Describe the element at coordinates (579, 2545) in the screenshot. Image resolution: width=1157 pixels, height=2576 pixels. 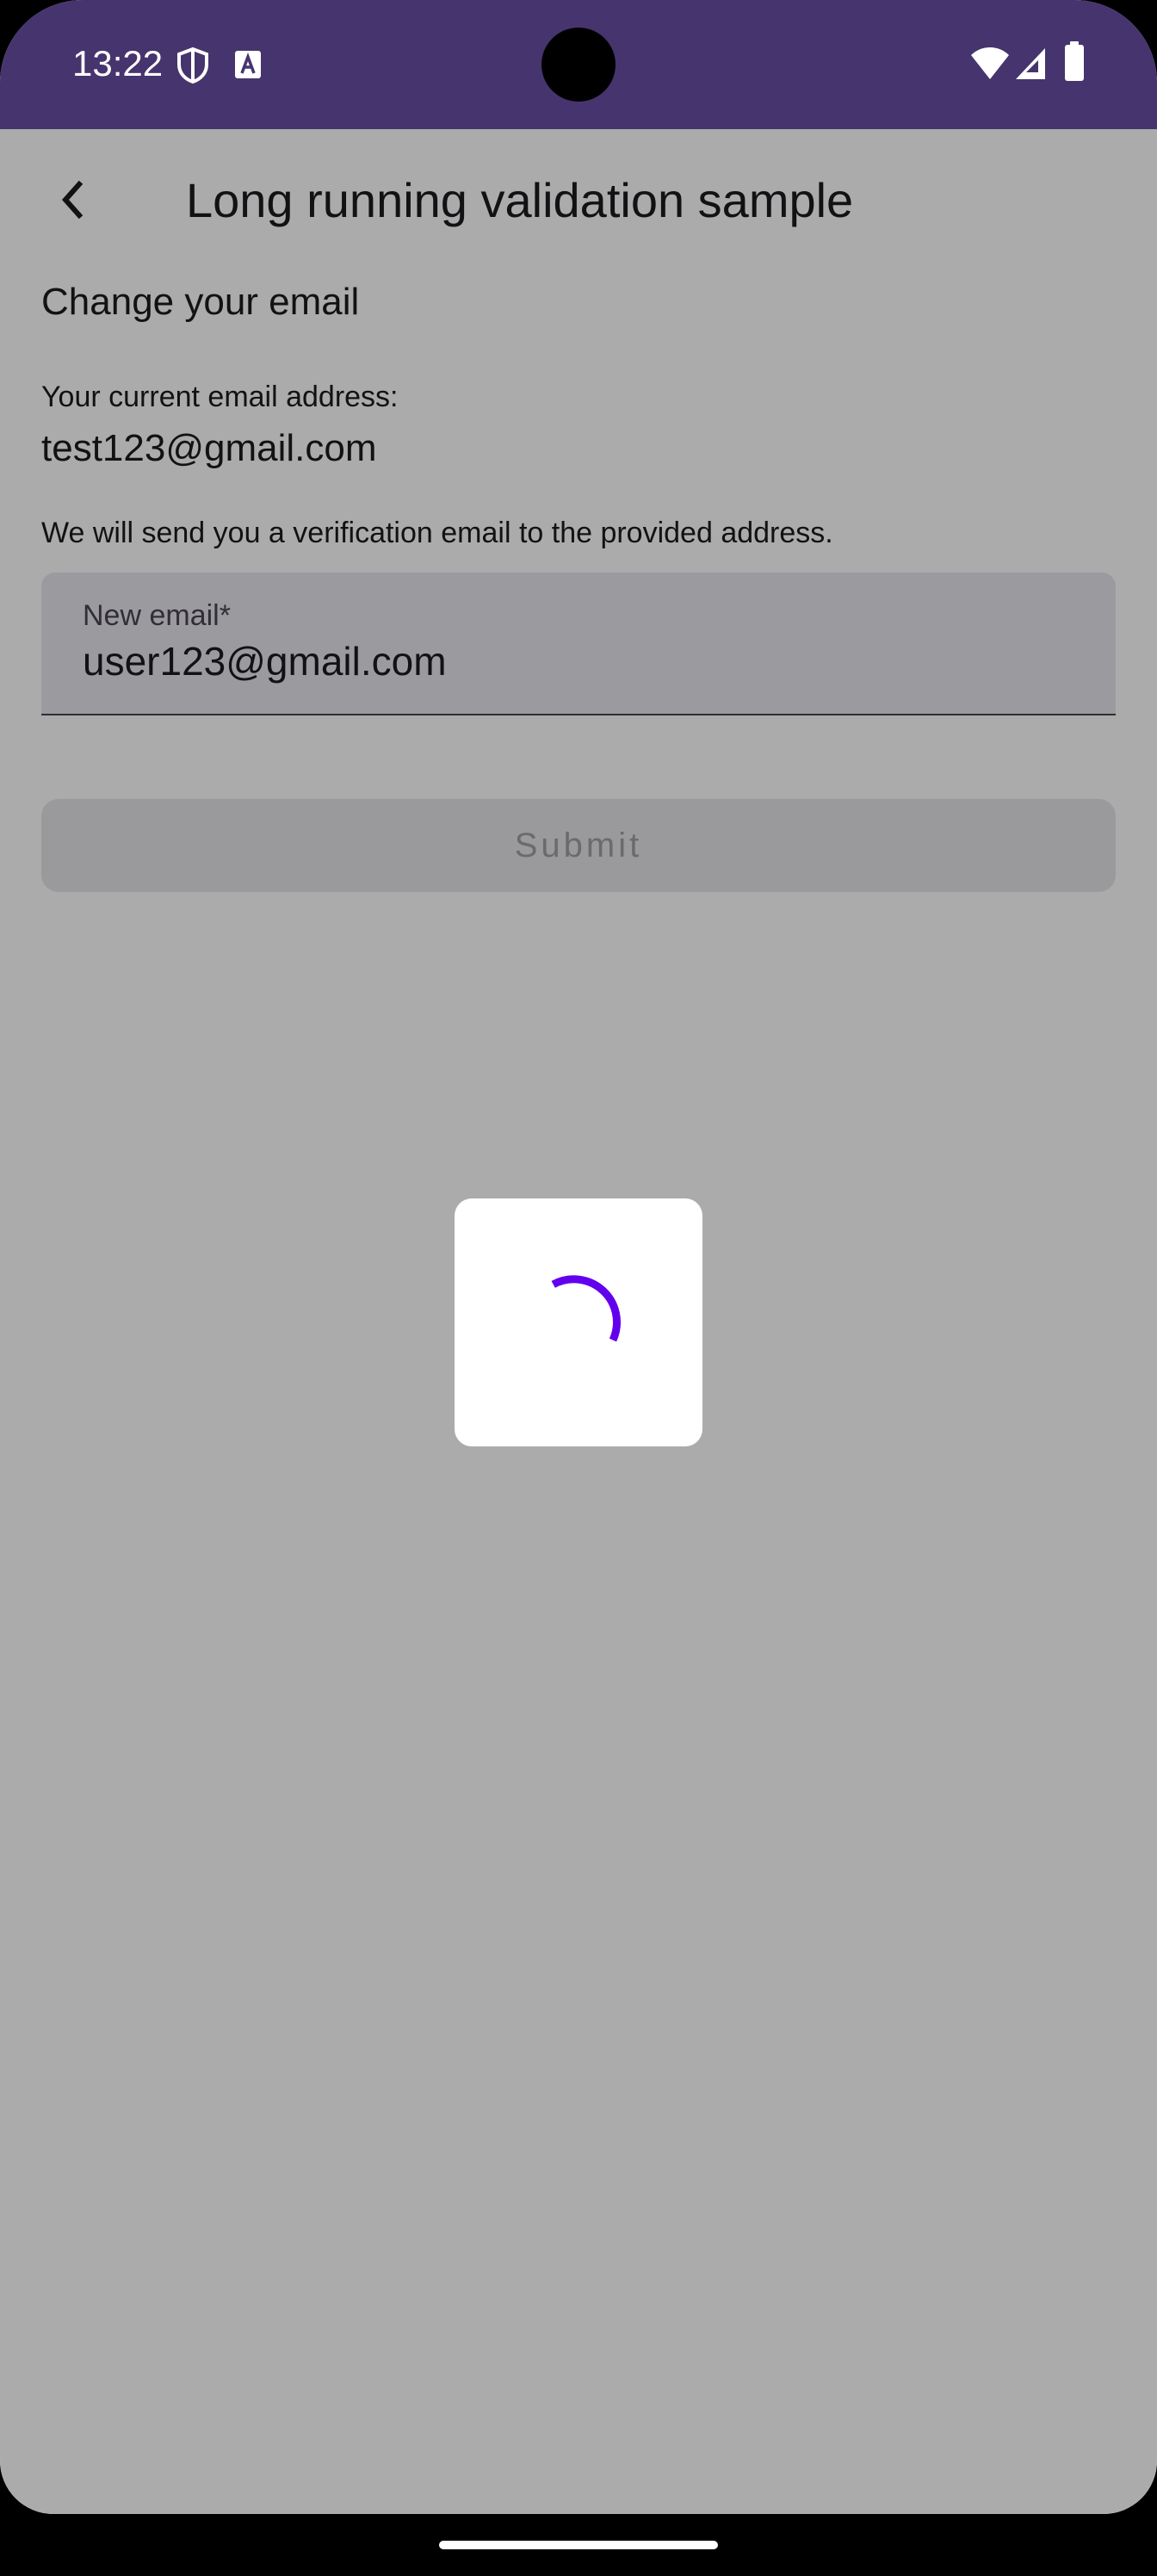
I see `gesture-nav-bar` at that location.